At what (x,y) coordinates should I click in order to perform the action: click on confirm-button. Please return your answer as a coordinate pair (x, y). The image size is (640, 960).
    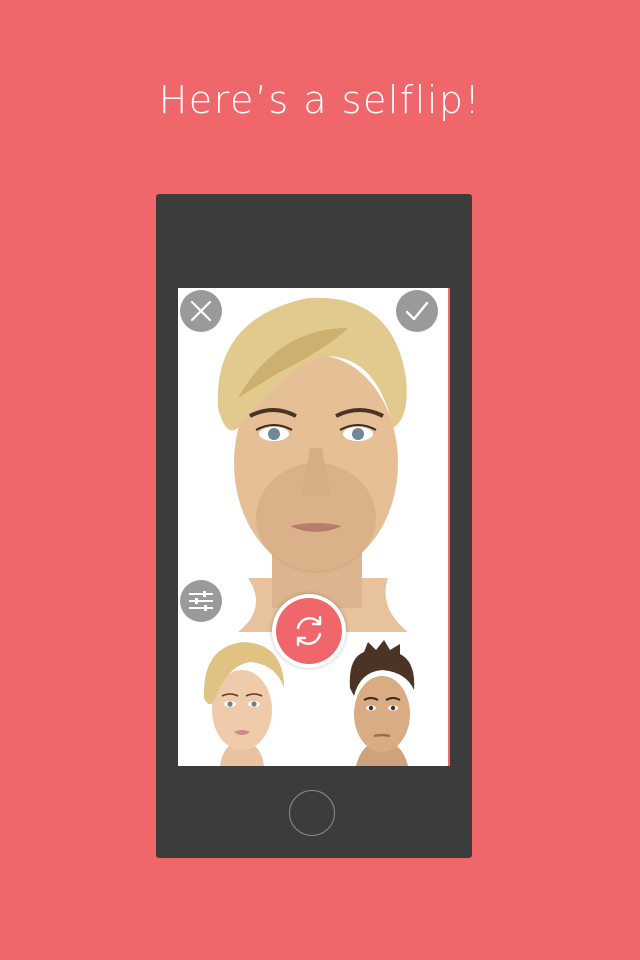
    Looking at the image, I should click on (417, 311).